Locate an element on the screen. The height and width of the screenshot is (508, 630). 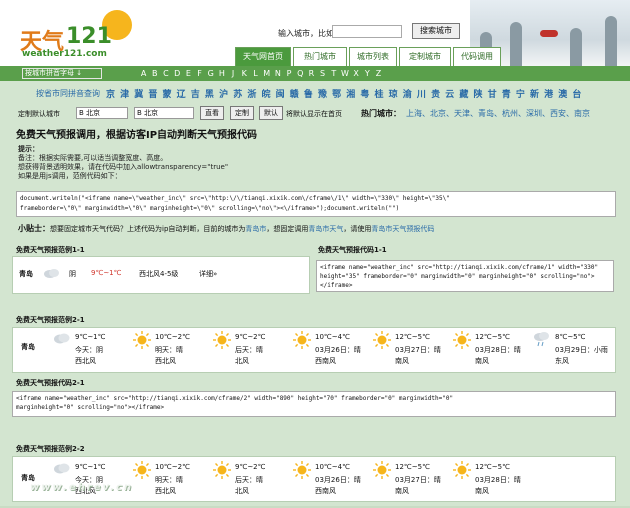
forecast-wind: 西北风 is located at coordinates (165, 361).